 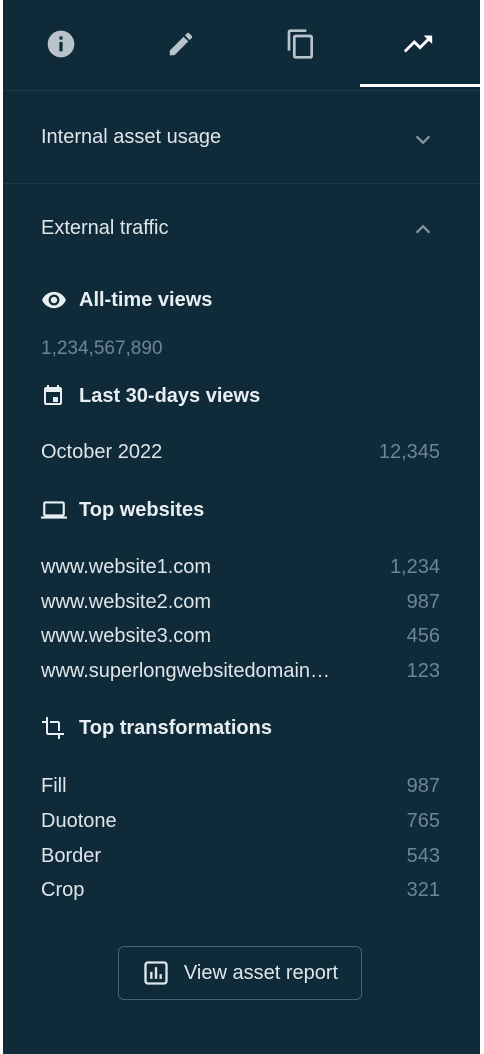 I want to click on all-time-views-title: All-time views, so click(x=126, y=300).